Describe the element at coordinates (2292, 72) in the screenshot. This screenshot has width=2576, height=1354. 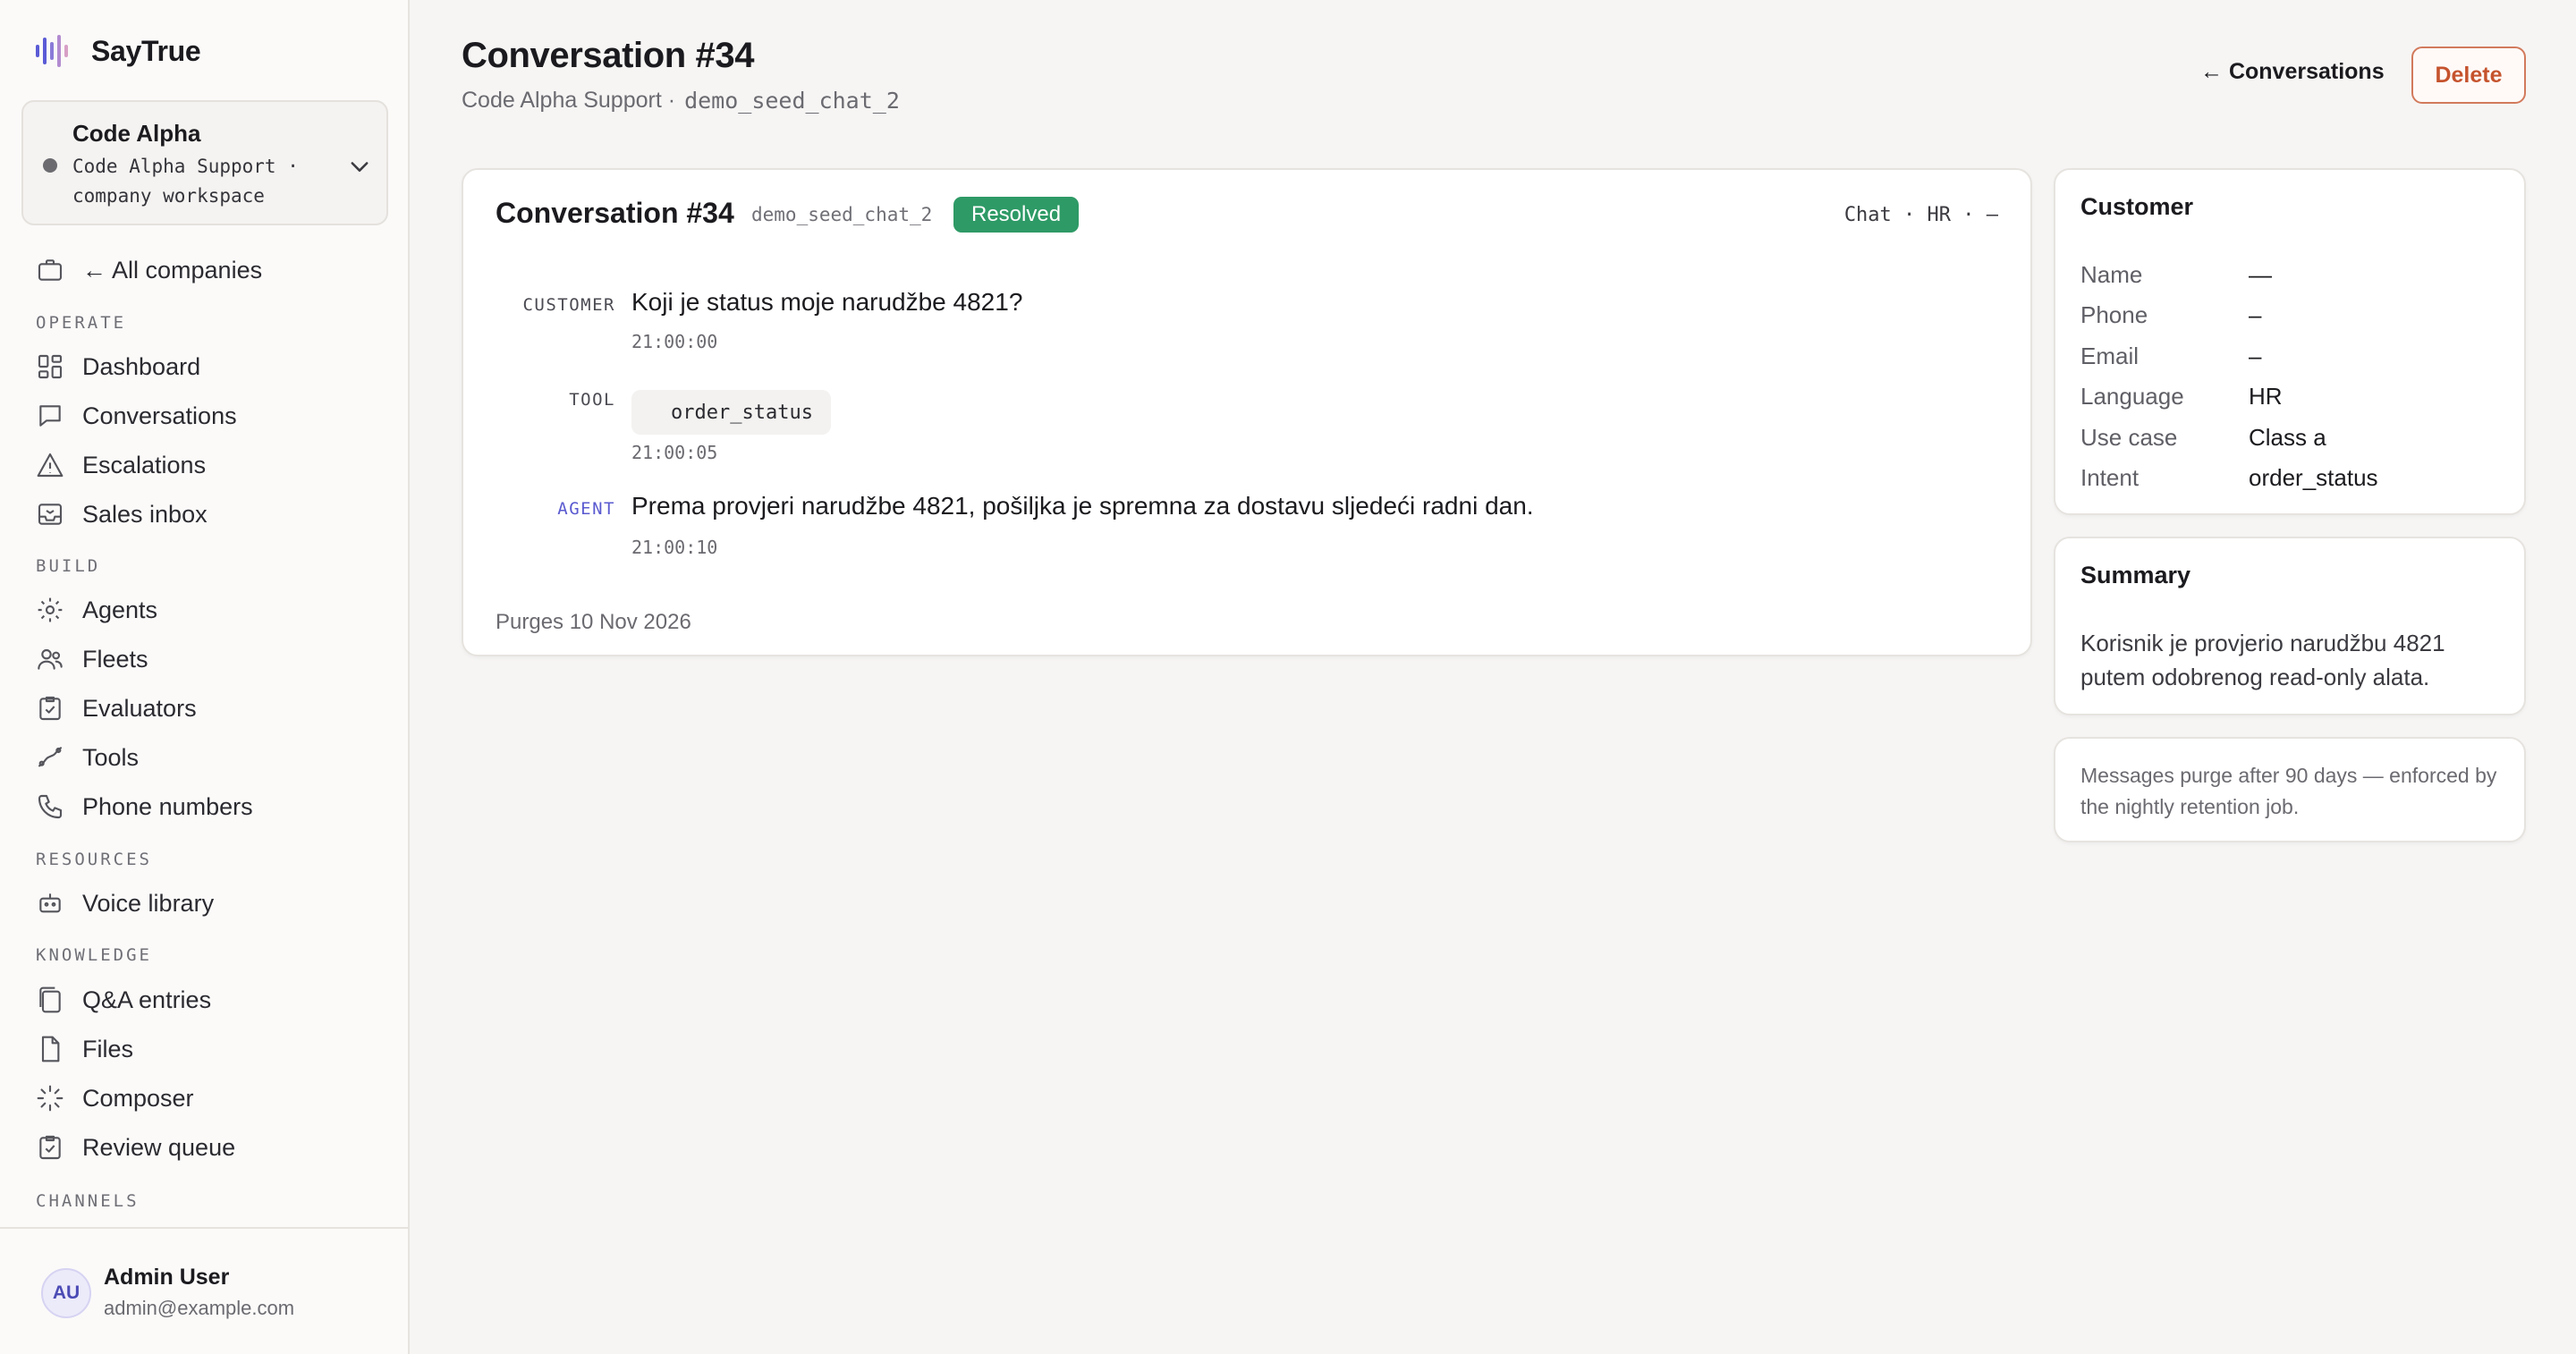
I see `back-to-conversations-link: ← Conversations` at that location.